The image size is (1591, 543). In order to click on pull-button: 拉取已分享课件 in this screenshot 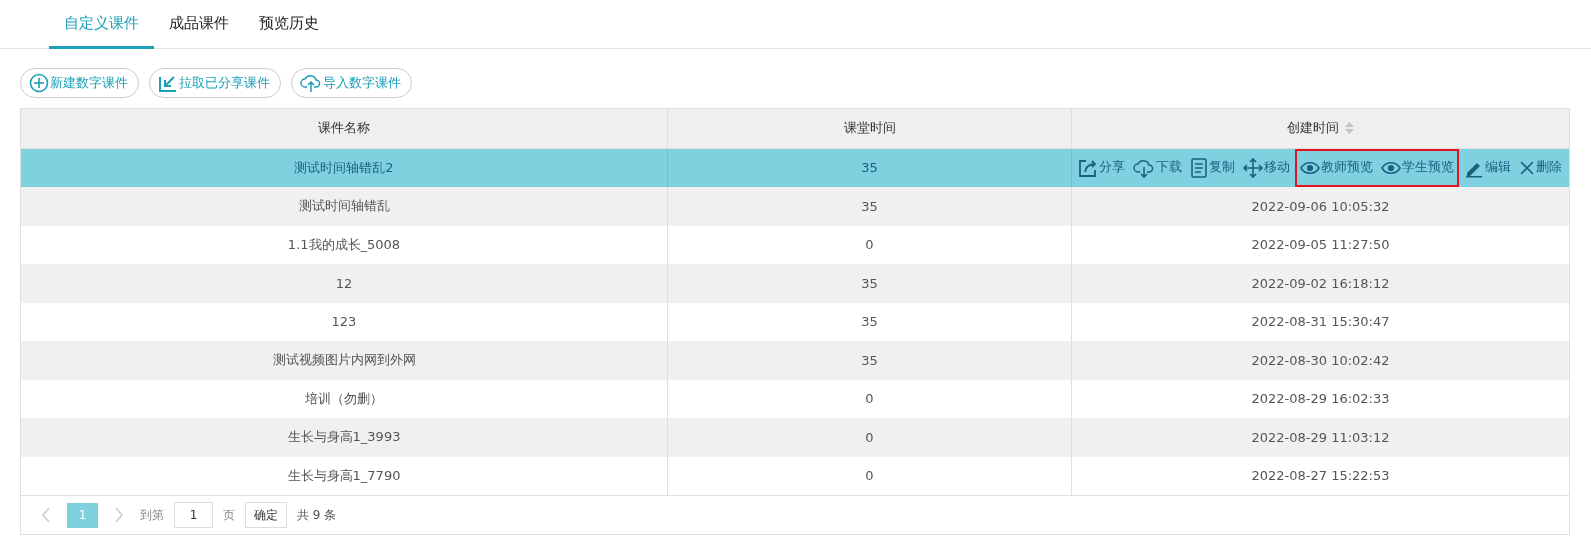, I will do `click(215, 83)`.